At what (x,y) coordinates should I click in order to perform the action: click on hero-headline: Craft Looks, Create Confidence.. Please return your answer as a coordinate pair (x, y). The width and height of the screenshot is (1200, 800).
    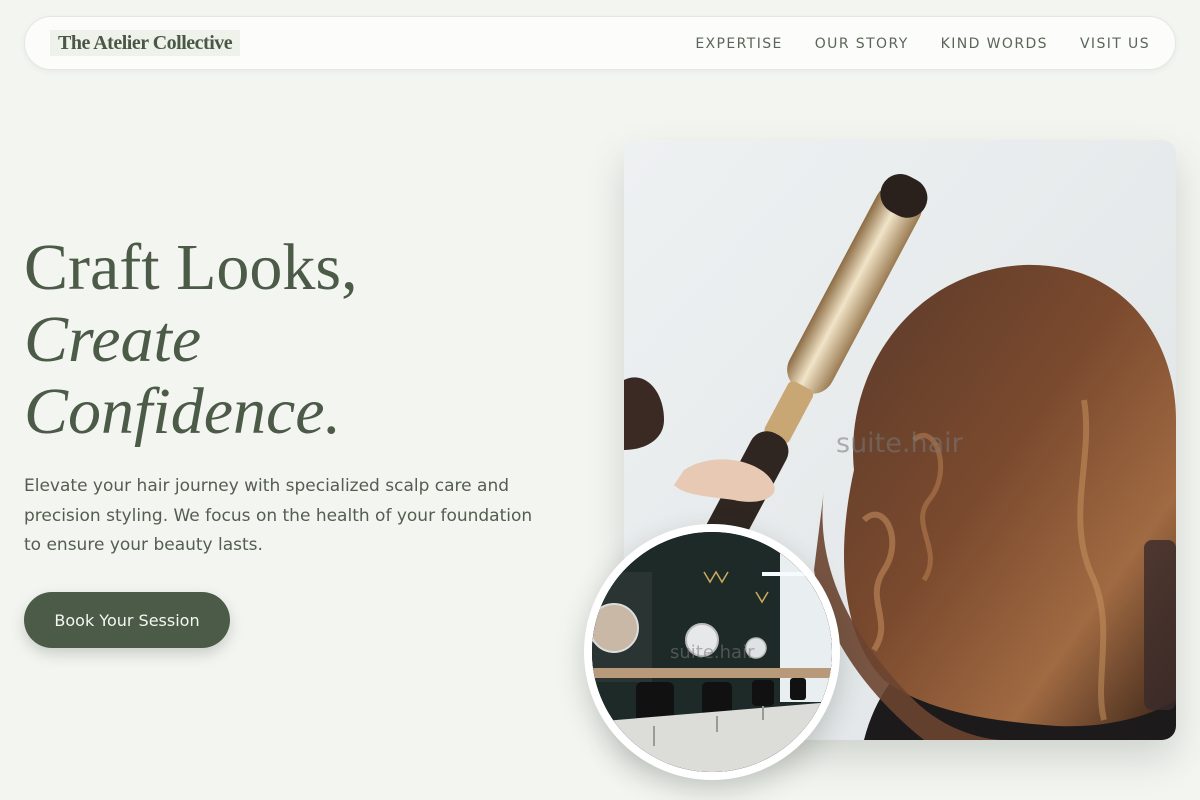
    Looking at the image, I should click on (191, 340).